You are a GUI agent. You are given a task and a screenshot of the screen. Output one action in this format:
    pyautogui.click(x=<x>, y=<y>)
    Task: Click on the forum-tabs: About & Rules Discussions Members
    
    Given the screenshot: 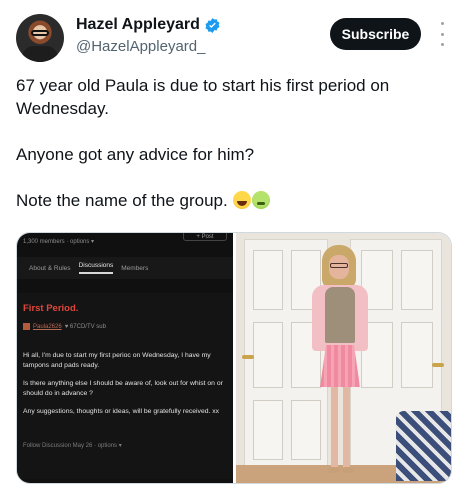 What is the action you would take?
    pyautogui.click(x=125, y=268)
    